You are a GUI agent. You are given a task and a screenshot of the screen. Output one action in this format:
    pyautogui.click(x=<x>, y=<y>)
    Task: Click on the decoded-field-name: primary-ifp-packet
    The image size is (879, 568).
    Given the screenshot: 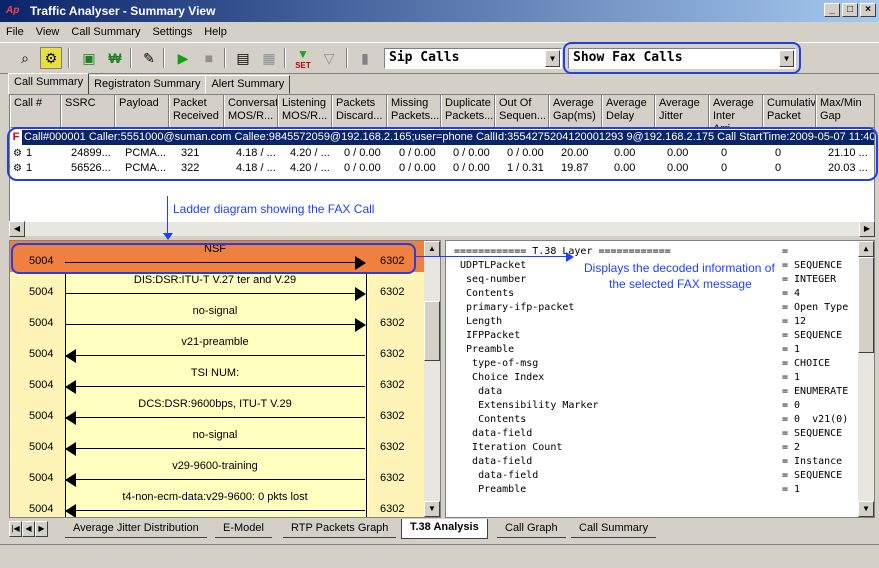 What is the action you would take?
    pyautogui.click(x=514, y=307)
    